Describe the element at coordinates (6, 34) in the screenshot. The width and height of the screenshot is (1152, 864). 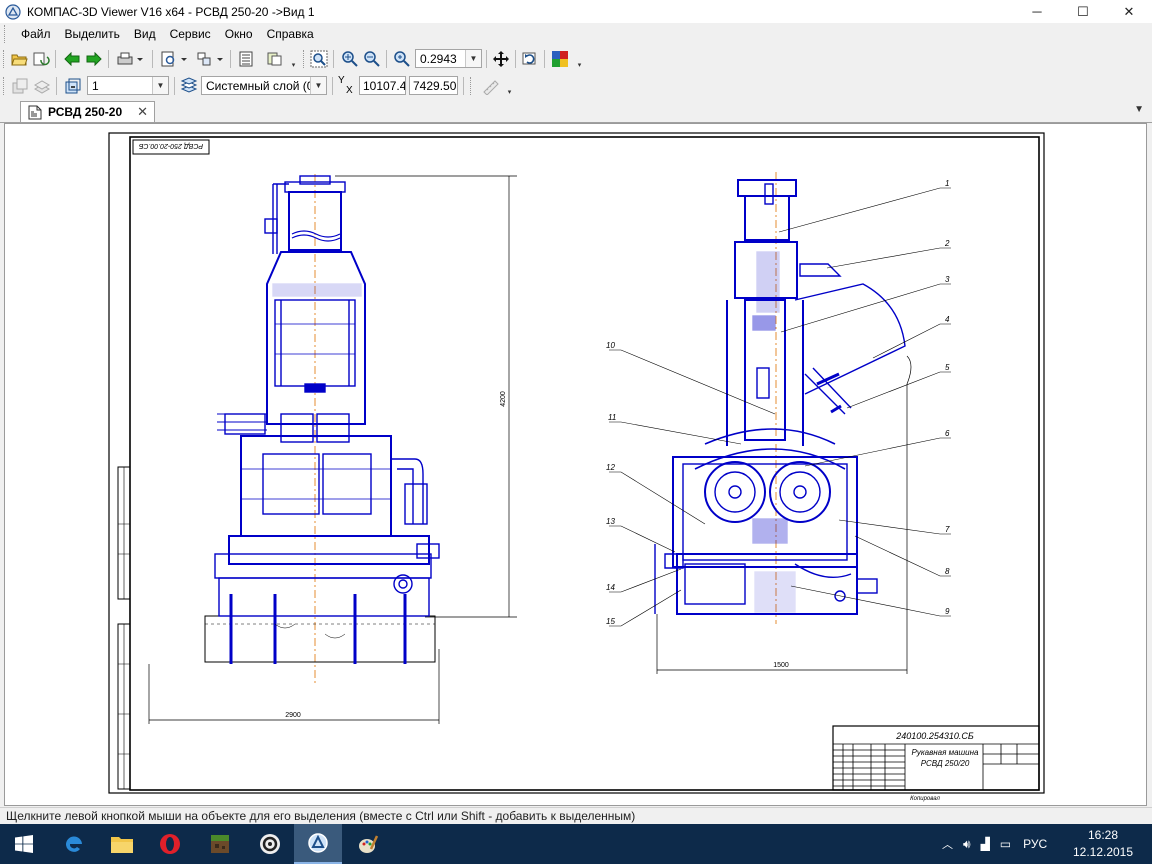
I see `menu-grip` at that location.